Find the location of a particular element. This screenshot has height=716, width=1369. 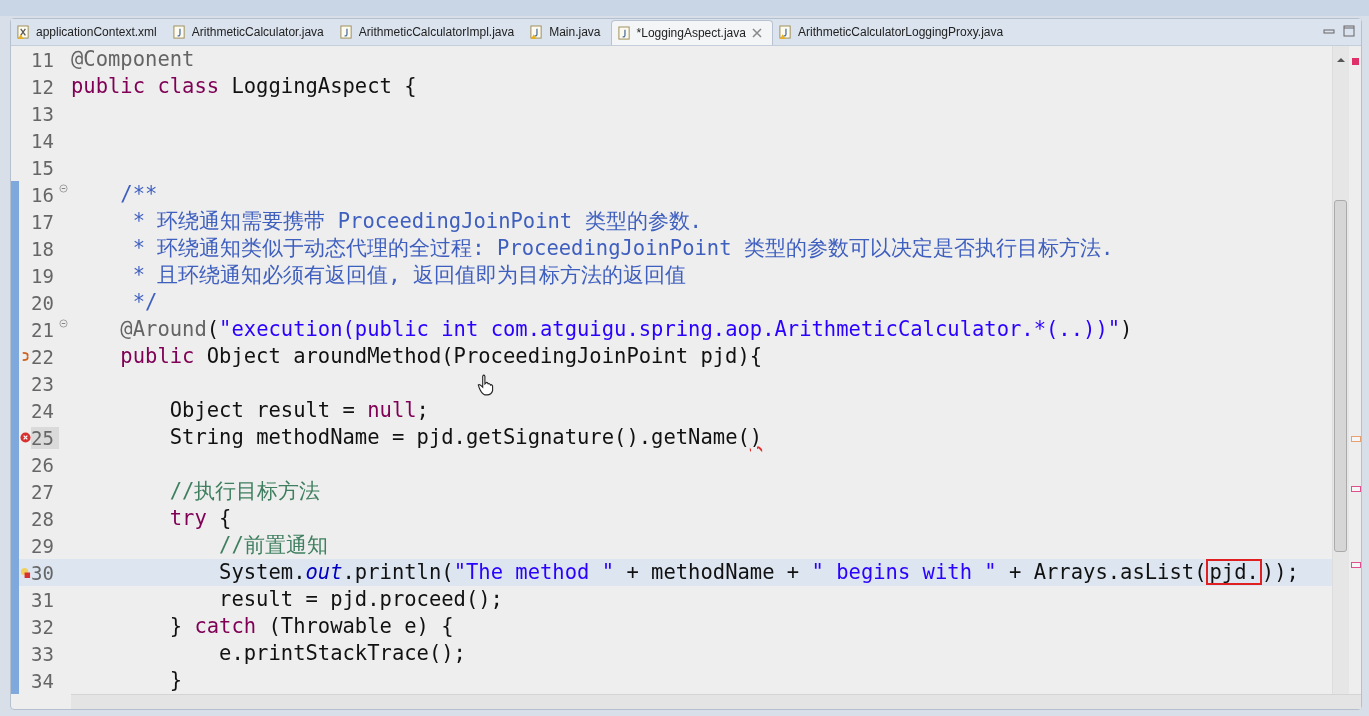

line-number: 13 is located at coordinates (43, 113).